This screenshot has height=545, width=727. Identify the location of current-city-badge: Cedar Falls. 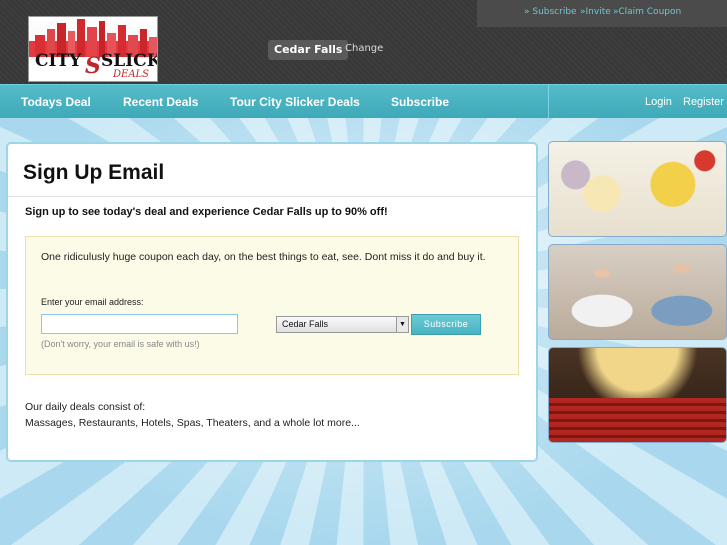
(308, 50).